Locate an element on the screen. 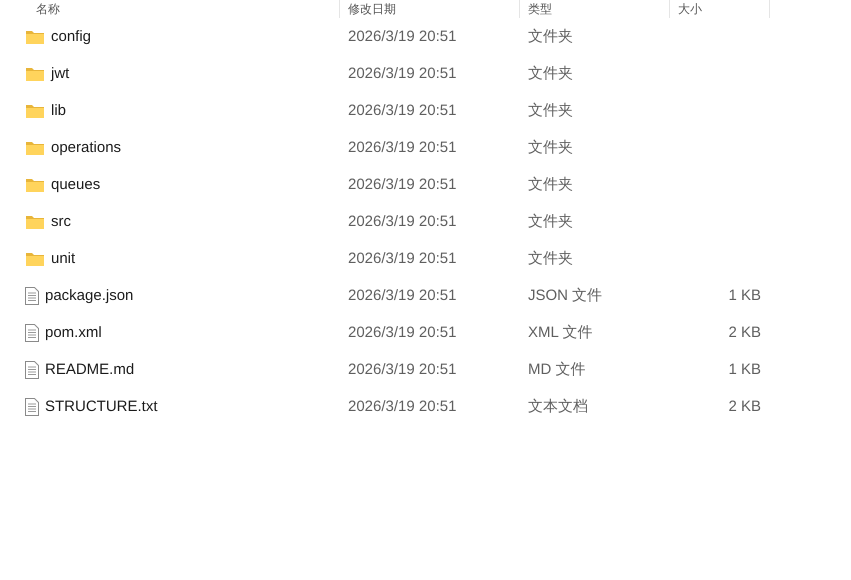 The width and height of the screenshot is (851, 580). column-header: 大小 is located at coordinates (690, 9).